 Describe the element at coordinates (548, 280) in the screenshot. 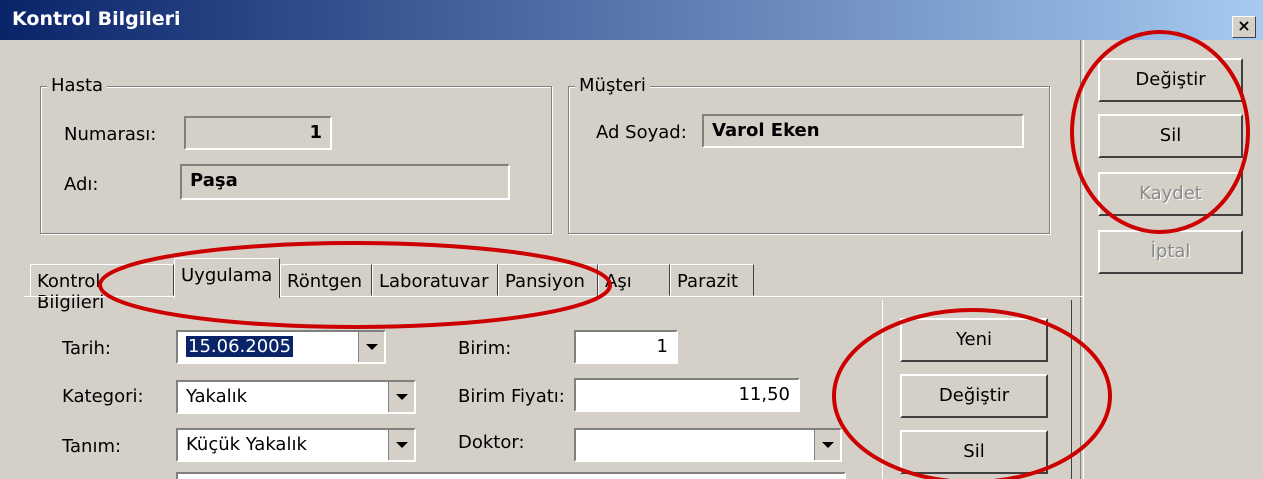

I see `tab-pansiyon: Pansiyon` at that location.